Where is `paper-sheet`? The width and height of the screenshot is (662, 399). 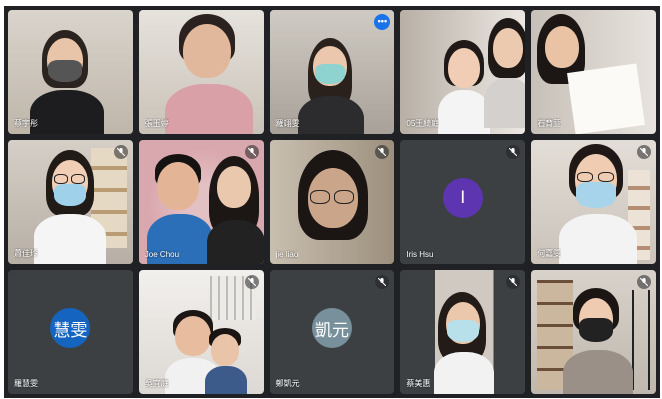 paper-sheet is located at coordinates (606, 98).